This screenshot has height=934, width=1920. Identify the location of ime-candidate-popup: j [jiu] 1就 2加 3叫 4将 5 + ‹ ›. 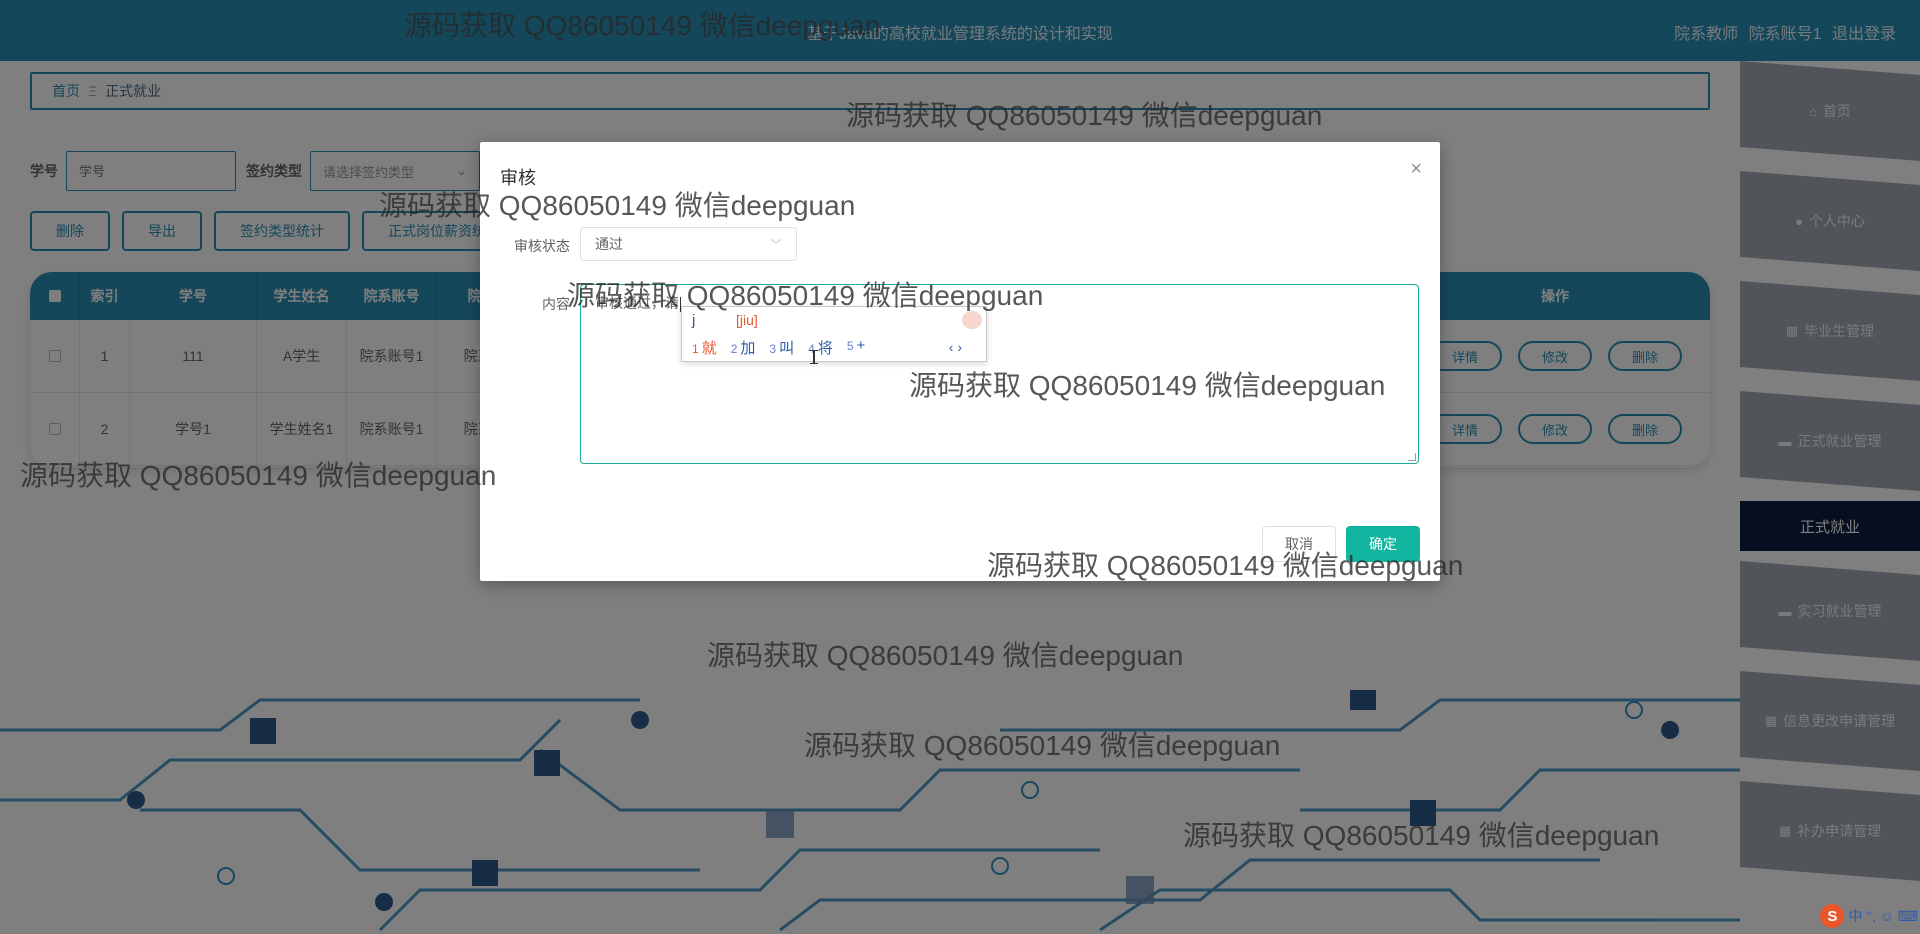
(834, 334).